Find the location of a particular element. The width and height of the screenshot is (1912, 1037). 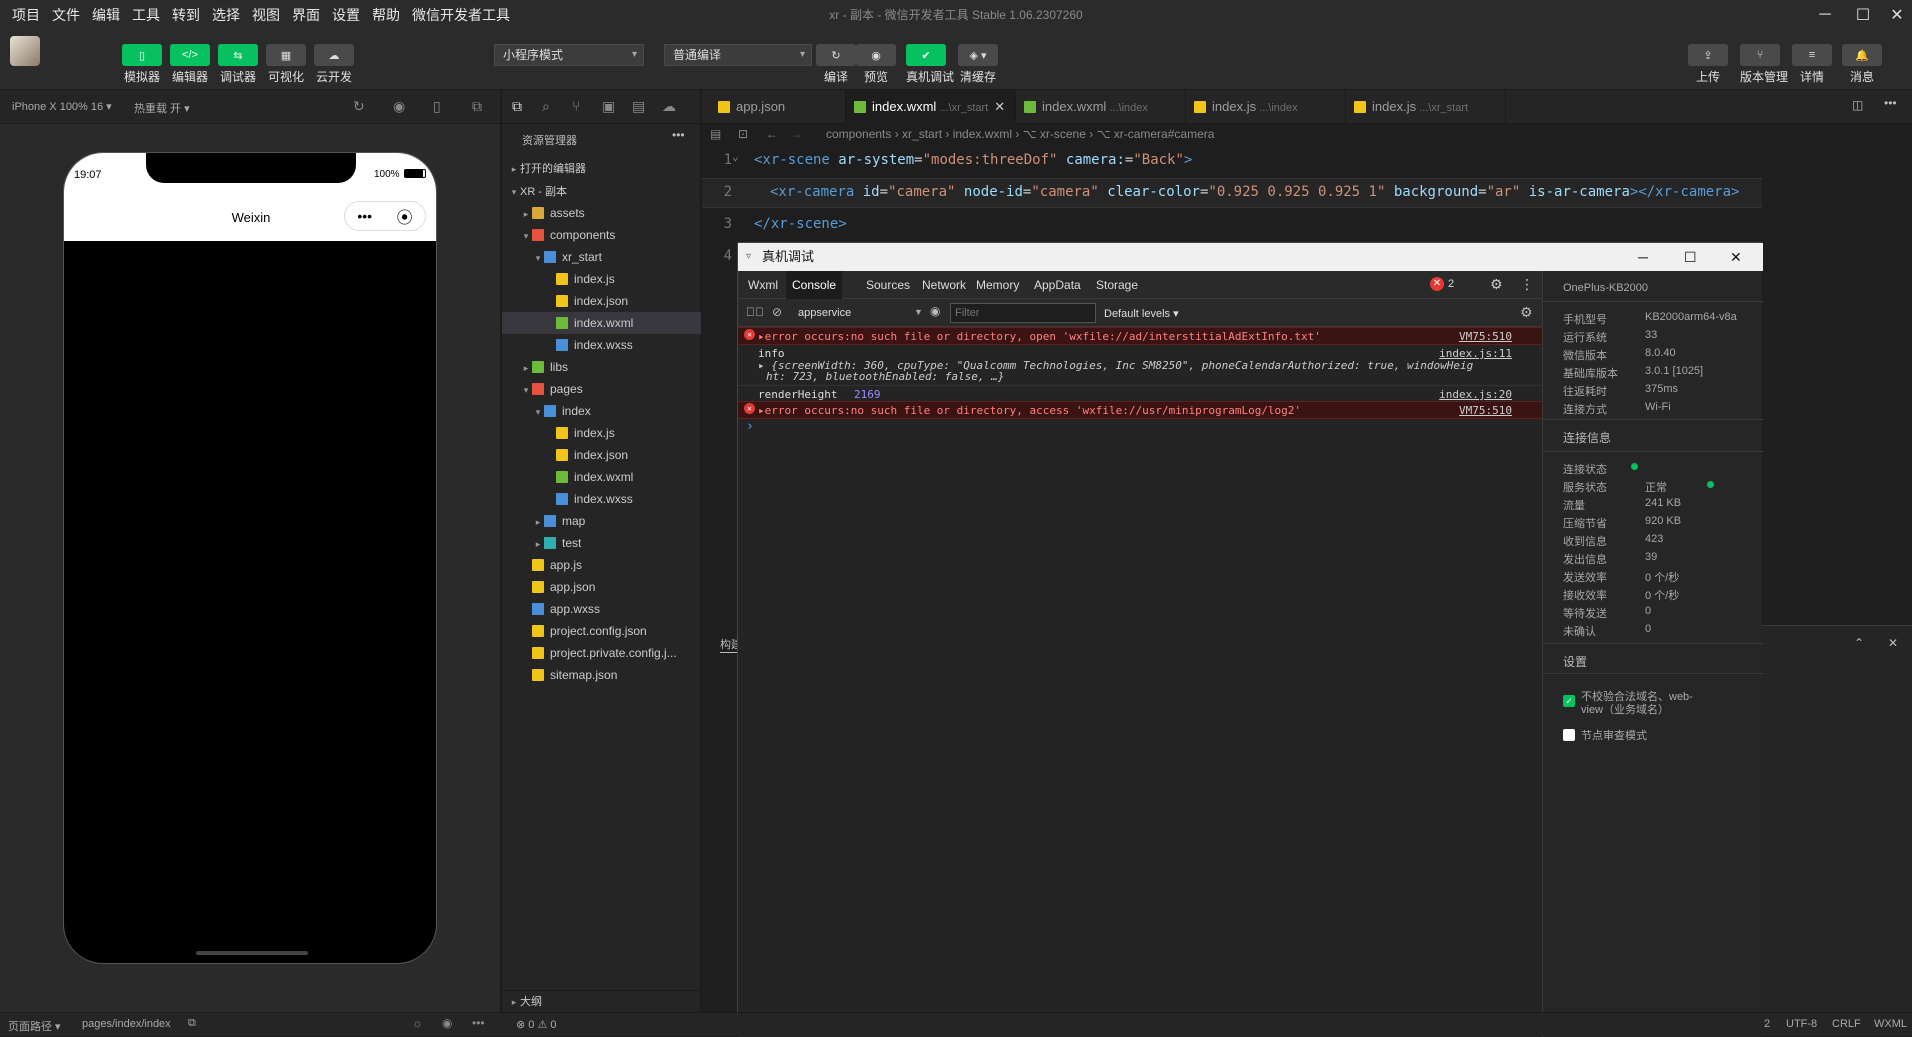

toolbar-button-right_buttons-0: ⇪ 上传 is located at coordinates (1708, 67).